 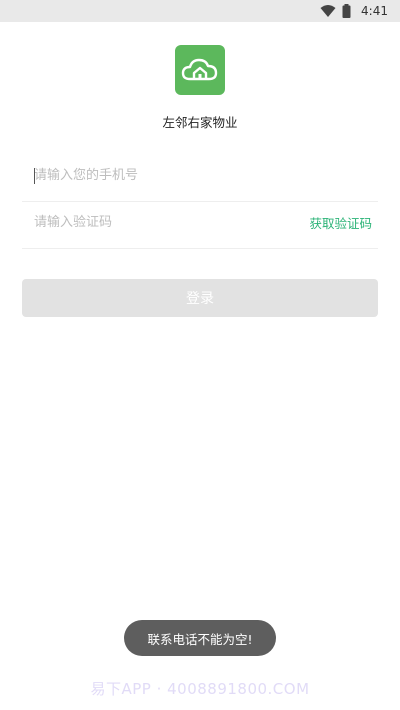 I want to click on app-logo, so click(x=200, y=70).